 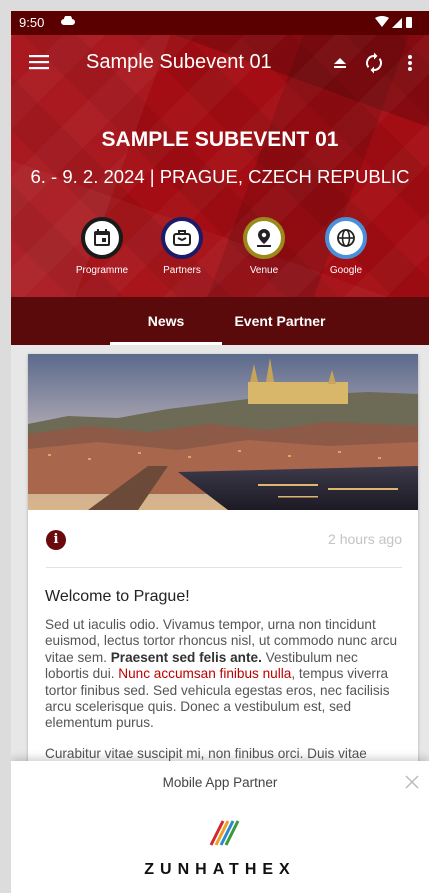 I want to click on news-headline: Welcome to Prague!, so click(x=117, y=596).